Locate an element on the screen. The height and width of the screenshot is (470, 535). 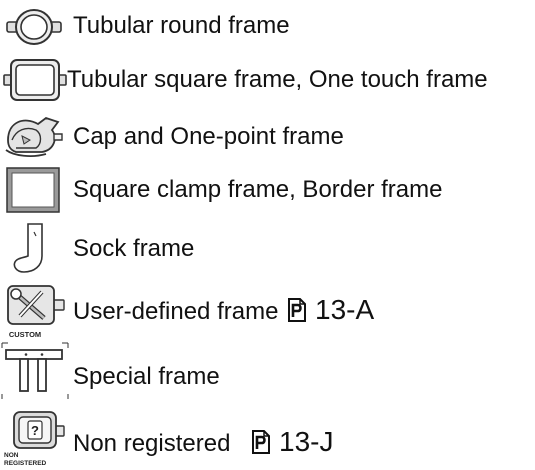
page-reference-text: 13-J is located at coordinates (306, 441).